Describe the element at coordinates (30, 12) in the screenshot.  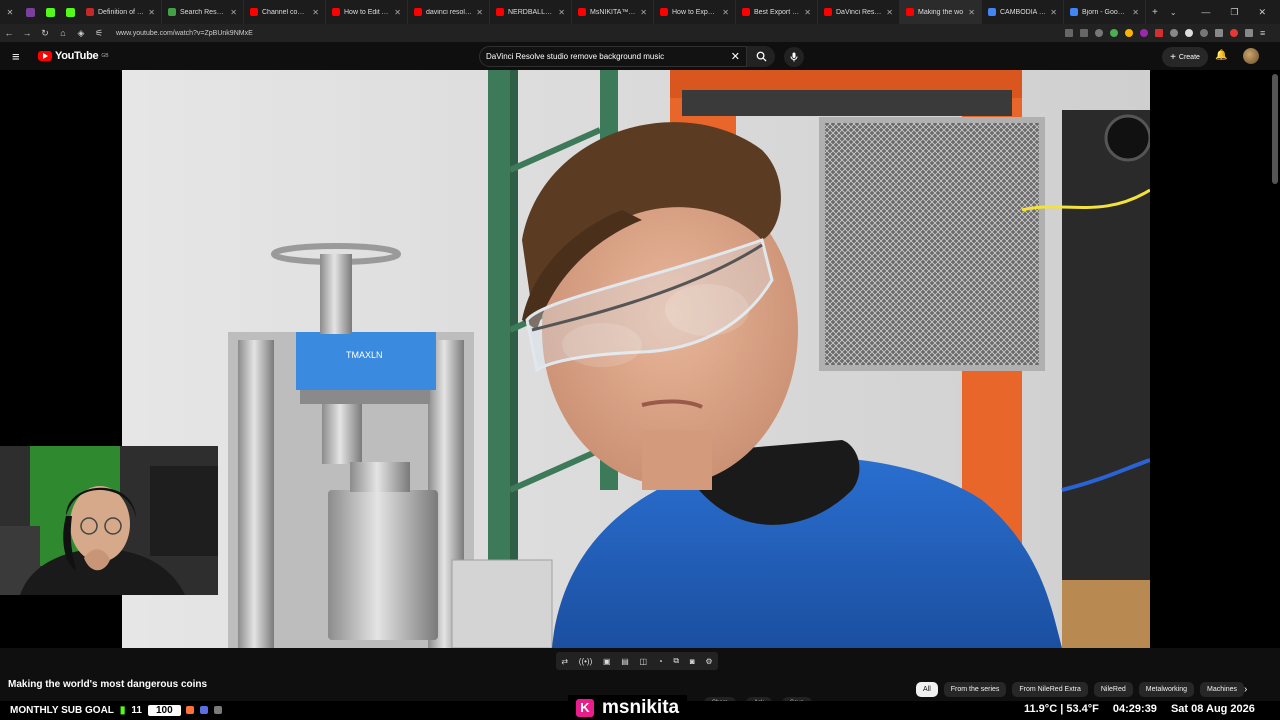
I see `pinned-tab-purple` at that location.